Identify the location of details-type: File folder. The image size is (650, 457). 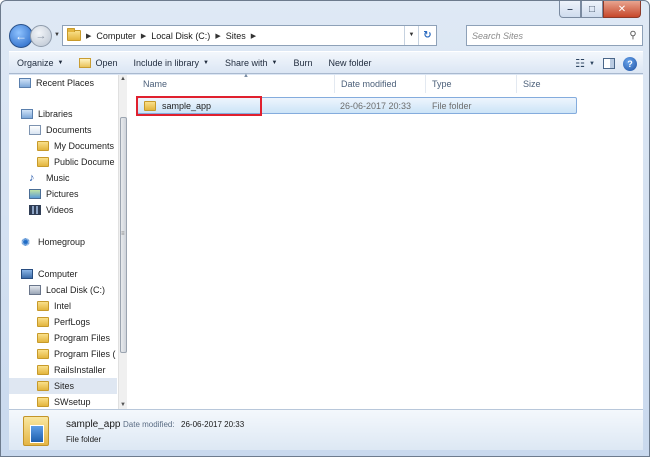
(84, 439).